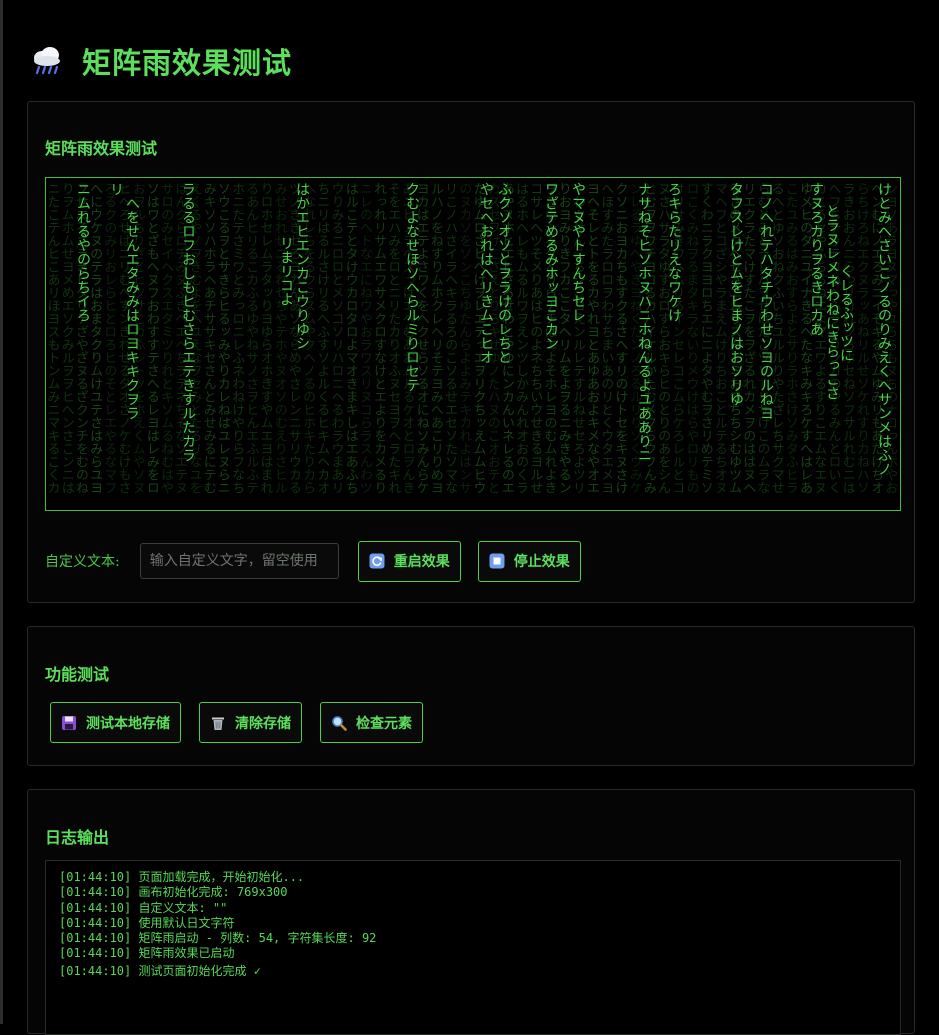 The width and height of the screenshot is (939, 1035). I want to click on log-line: [01:44:10] 使用默认日文字符, so click(473, 923).